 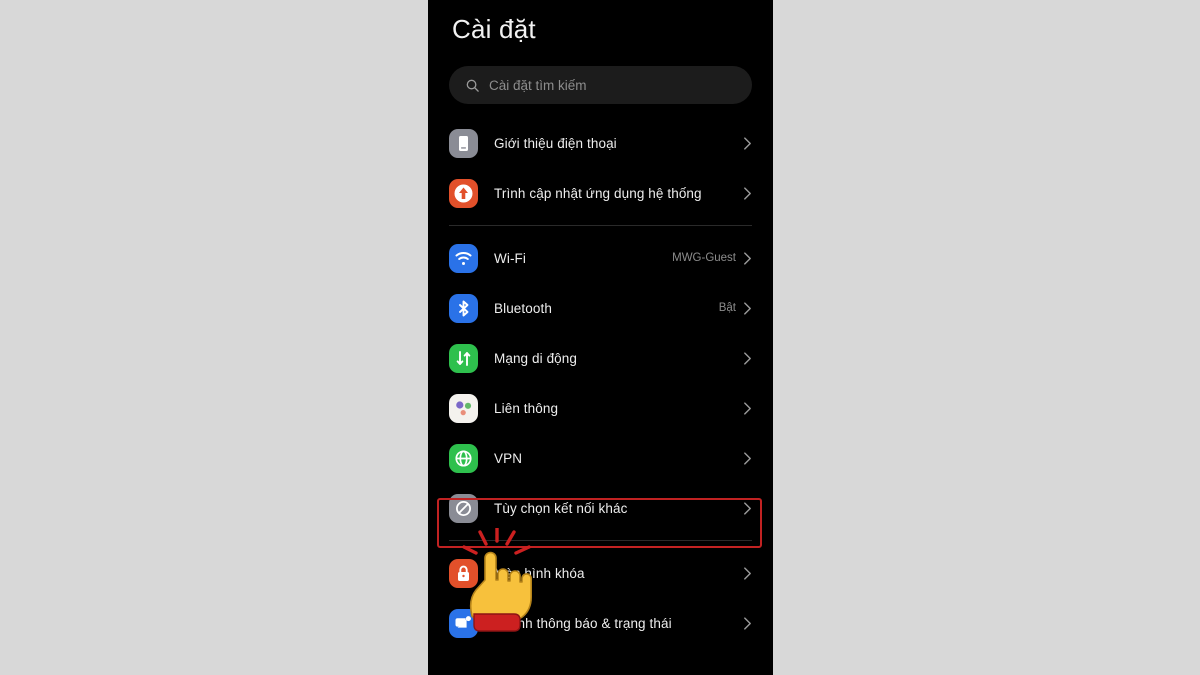 I want to click on list-item: Giới thiệu điện thoại, so click(x=600, y=143).